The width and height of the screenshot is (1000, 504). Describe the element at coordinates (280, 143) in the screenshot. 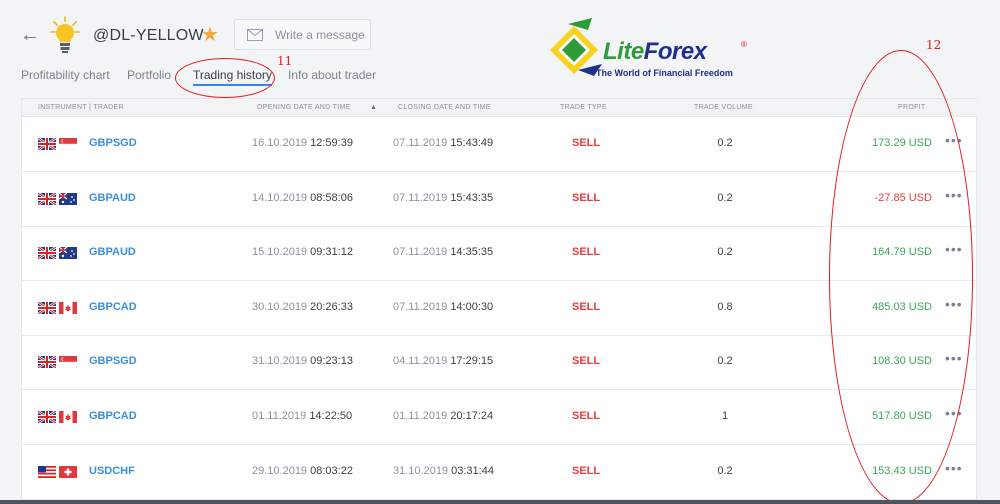

I see `opening-date: 16.10.2019` at that location.